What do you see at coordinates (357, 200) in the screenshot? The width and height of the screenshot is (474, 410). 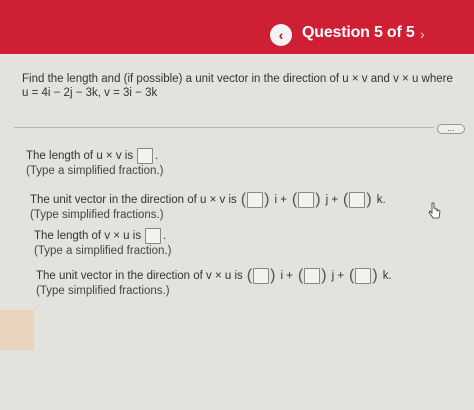 I see `answer-input-uxv-k` at bounding box center [357, 200].